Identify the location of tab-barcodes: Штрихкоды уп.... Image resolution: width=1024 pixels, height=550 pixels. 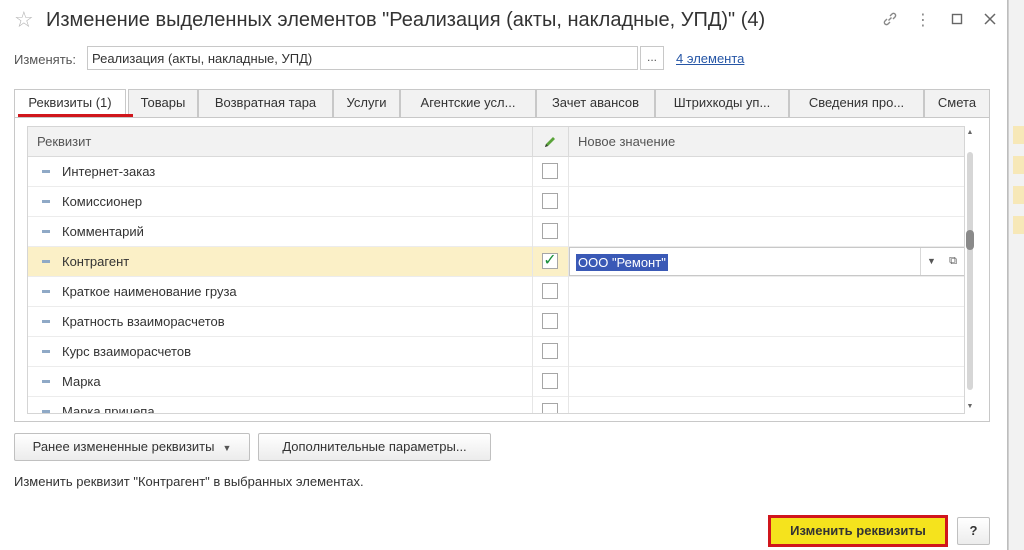
(722, 103).